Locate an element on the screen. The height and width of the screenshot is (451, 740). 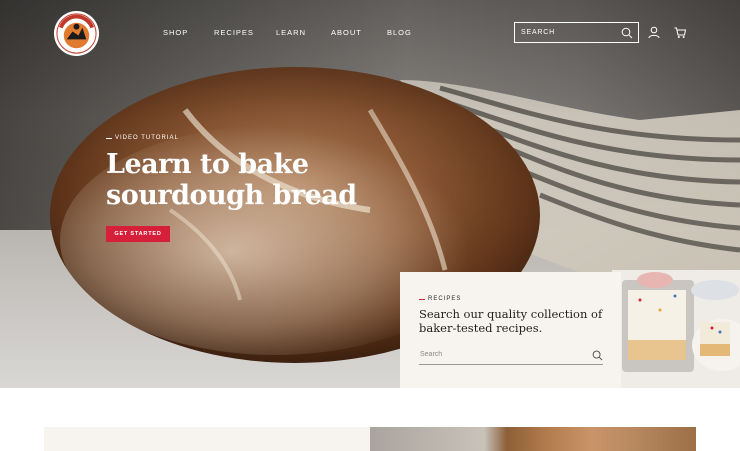
brand-logo is located at coordinates (76, 33).